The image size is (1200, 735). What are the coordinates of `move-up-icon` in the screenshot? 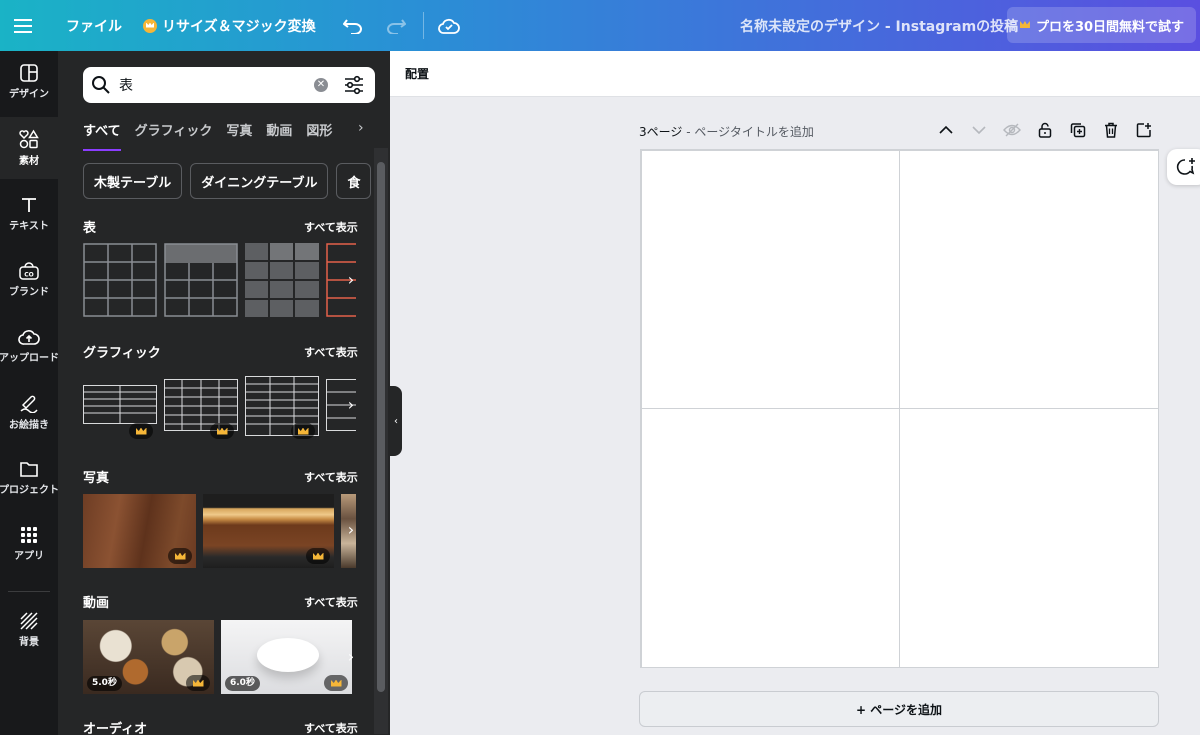 It's located at (946, 130).